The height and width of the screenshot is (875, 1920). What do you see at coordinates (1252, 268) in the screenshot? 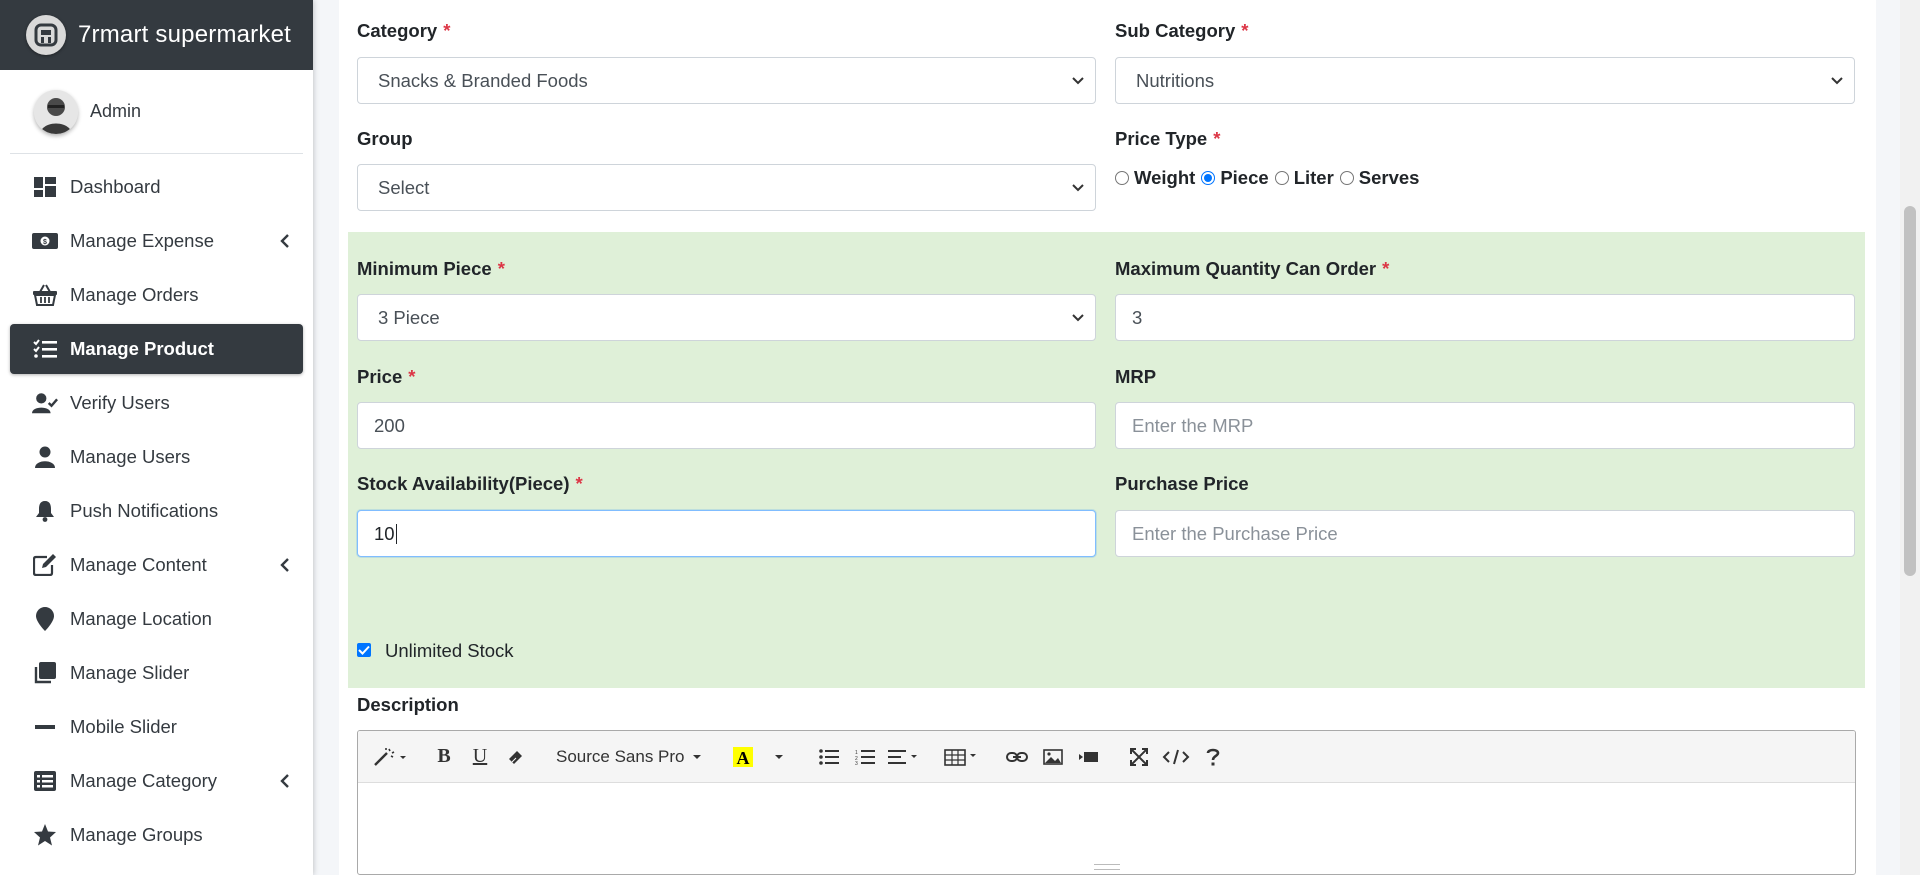
I see `max-quantity-label: Maximum Quantity Can Order *` at bounding box center [1252, 268].